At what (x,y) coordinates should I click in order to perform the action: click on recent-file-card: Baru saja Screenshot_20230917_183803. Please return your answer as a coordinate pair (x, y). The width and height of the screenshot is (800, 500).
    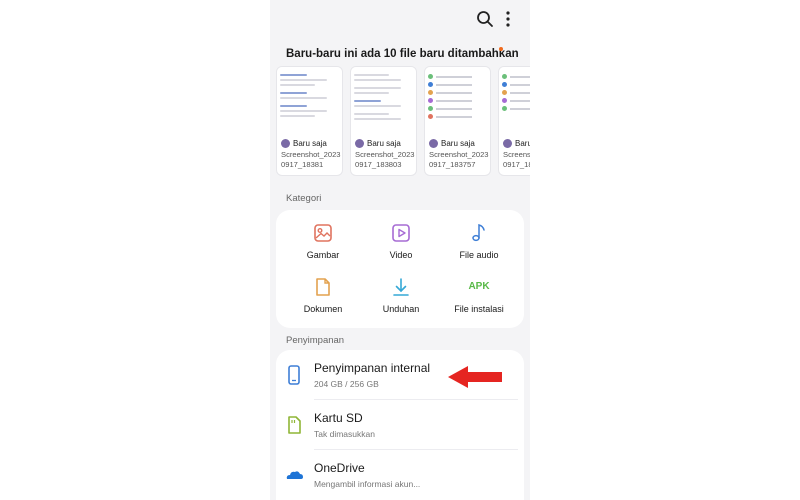
    Looking at the image, I should click on (383, 121).